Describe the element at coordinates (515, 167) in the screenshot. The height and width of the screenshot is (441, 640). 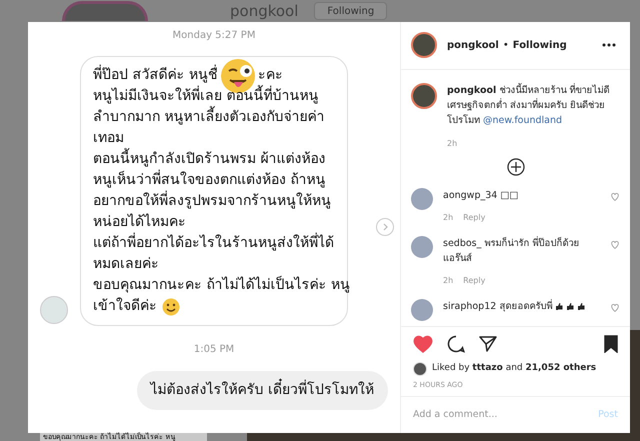
I see `load-more-icon` at that location.